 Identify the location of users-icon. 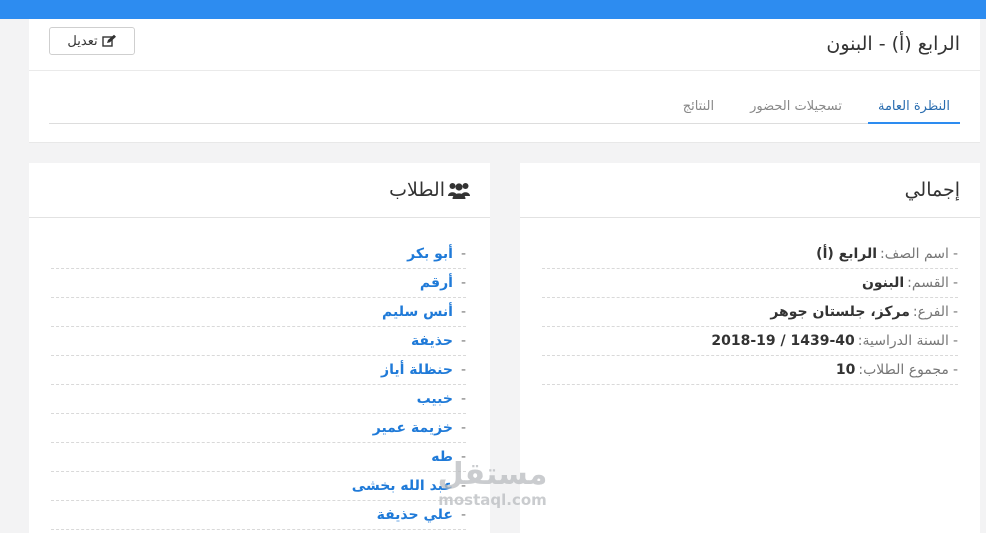
(459, 190).